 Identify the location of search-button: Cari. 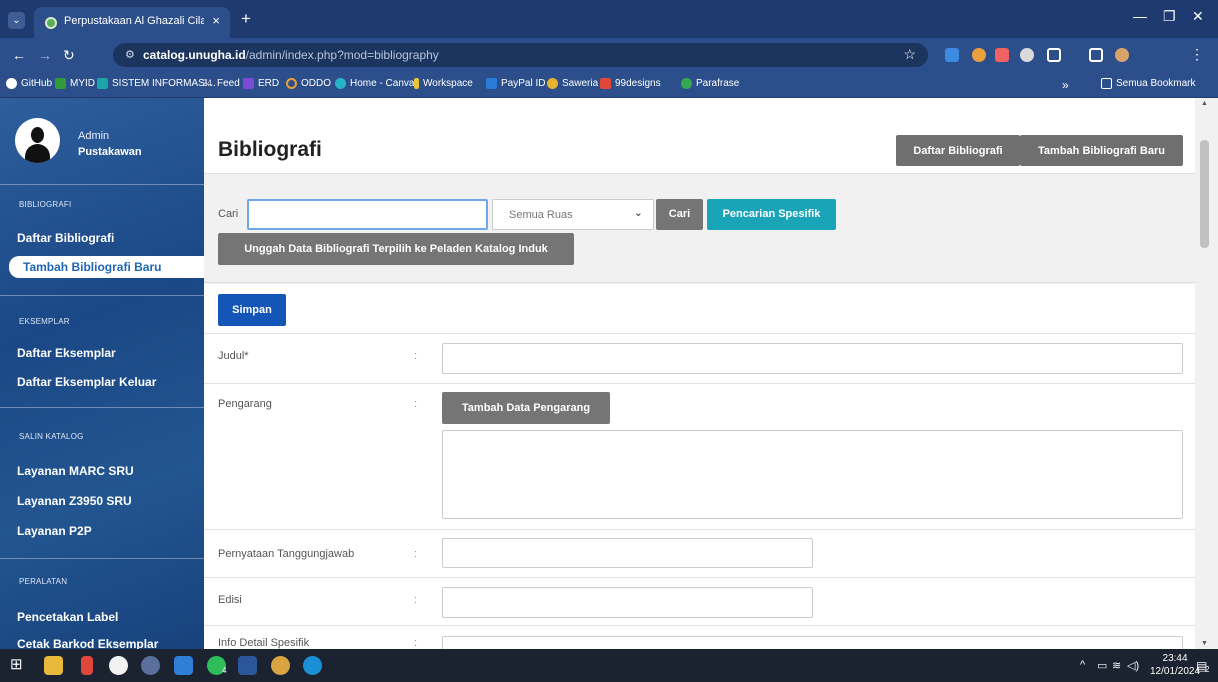
(679, 214).